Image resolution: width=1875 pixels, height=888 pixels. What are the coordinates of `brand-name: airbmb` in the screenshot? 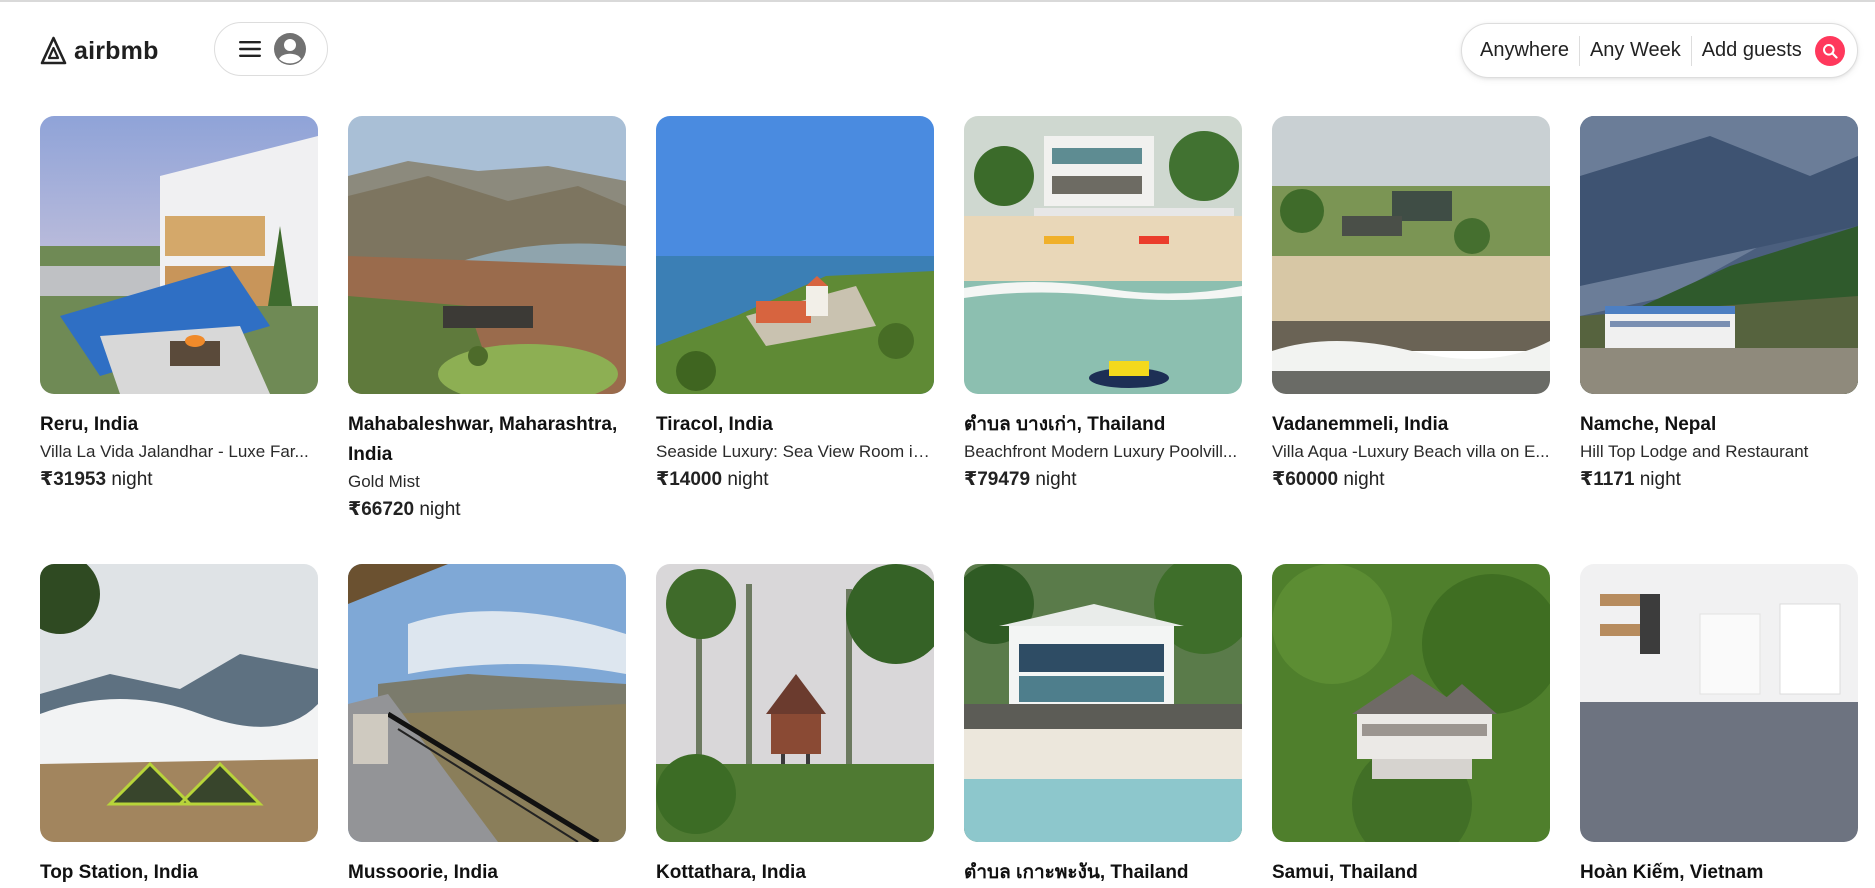 It's located at (116, 50).